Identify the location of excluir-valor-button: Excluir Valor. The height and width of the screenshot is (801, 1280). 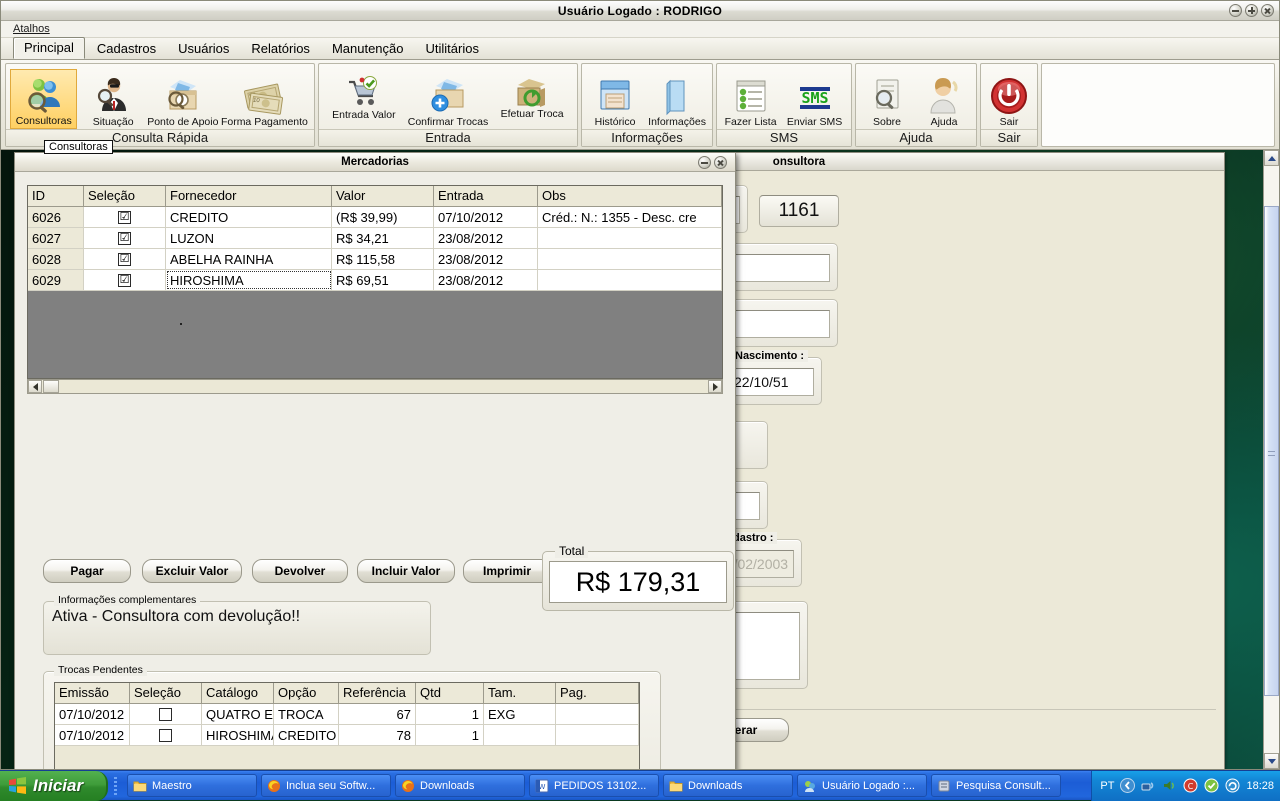
(192, 571).